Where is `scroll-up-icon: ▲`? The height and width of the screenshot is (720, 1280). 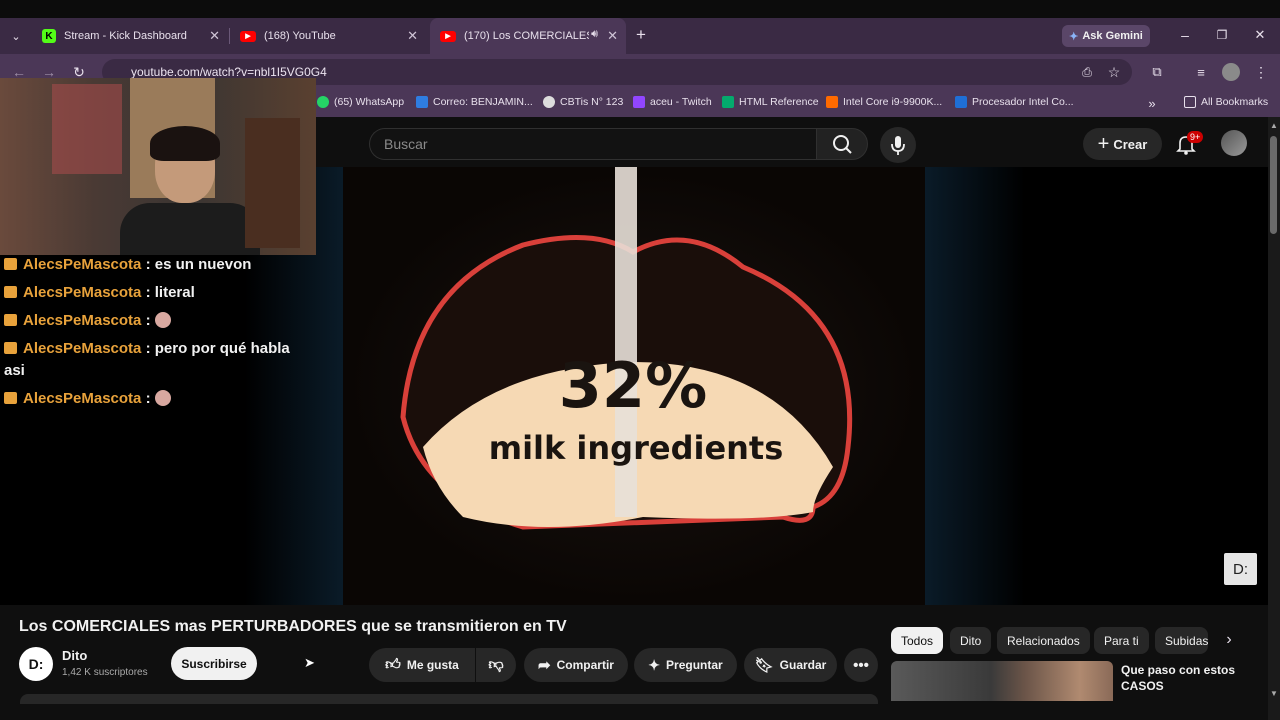 scroll-up-icon: ▲ is located at coordinates (1274, 125).